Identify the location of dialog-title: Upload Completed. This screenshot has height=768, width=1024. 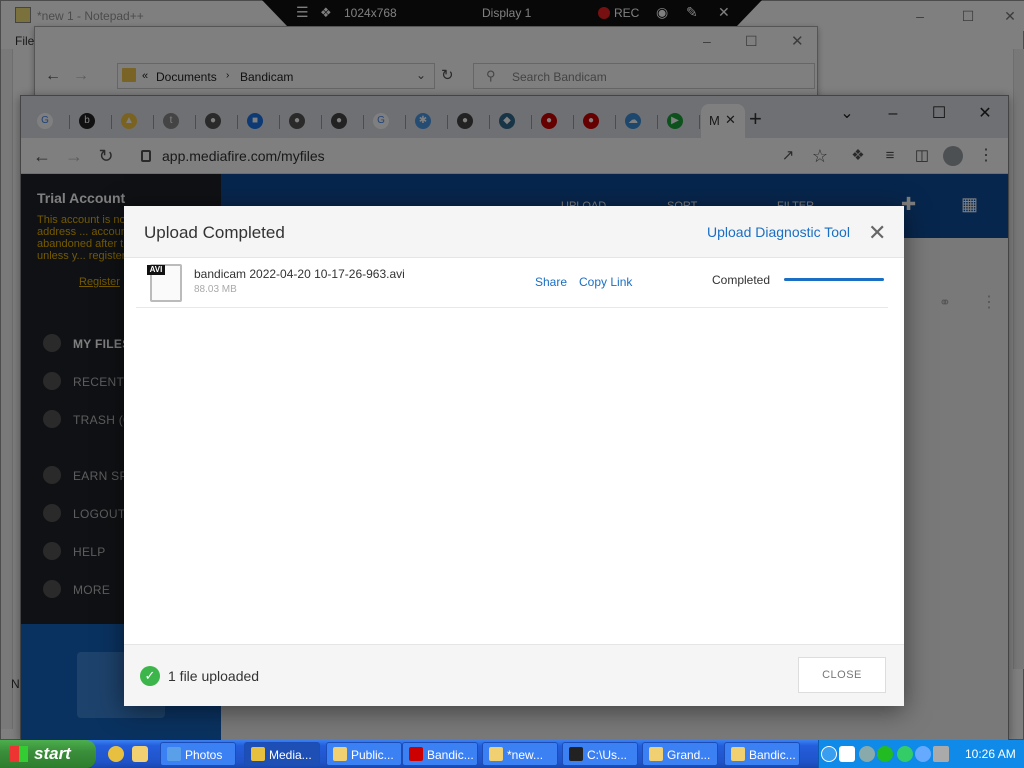
(214, 232).